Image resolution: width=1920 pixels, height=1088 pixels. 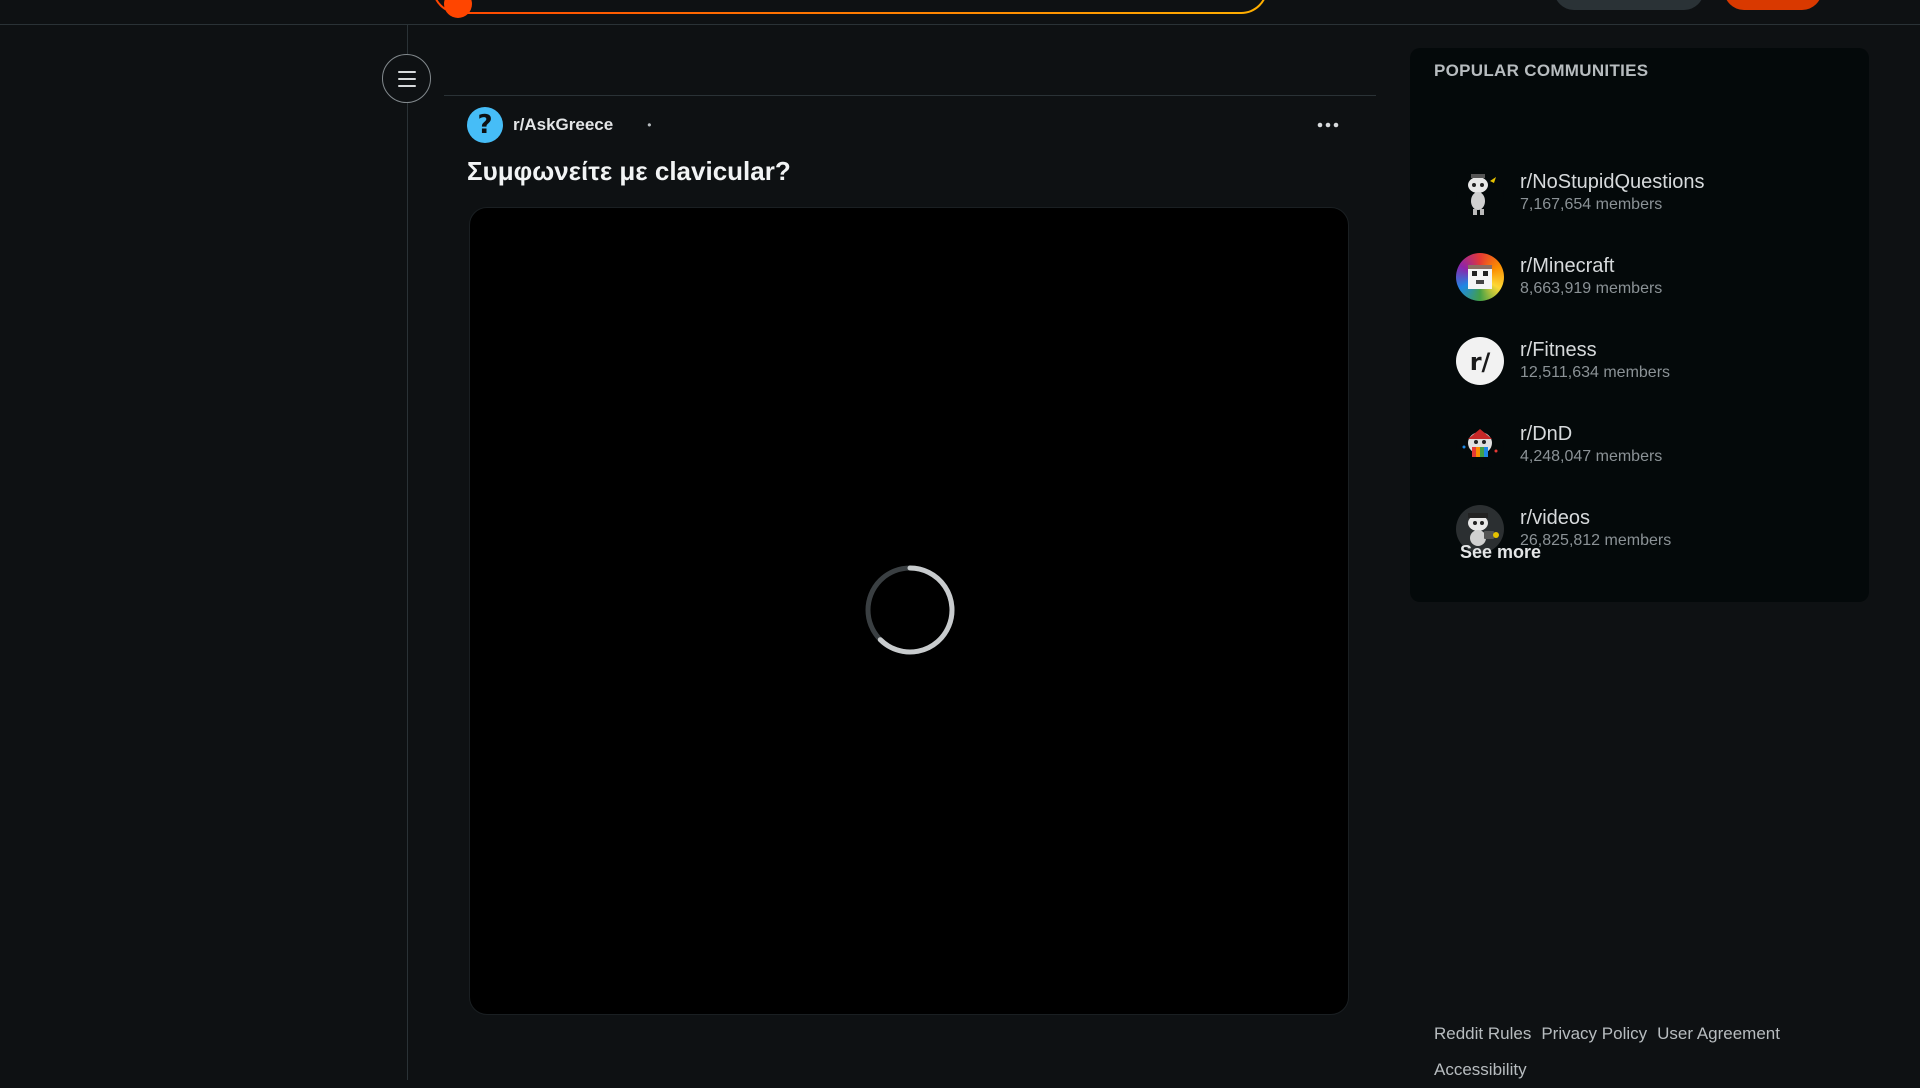 I want to click on hamburger-menu-icon, so click(x=406, y=78).